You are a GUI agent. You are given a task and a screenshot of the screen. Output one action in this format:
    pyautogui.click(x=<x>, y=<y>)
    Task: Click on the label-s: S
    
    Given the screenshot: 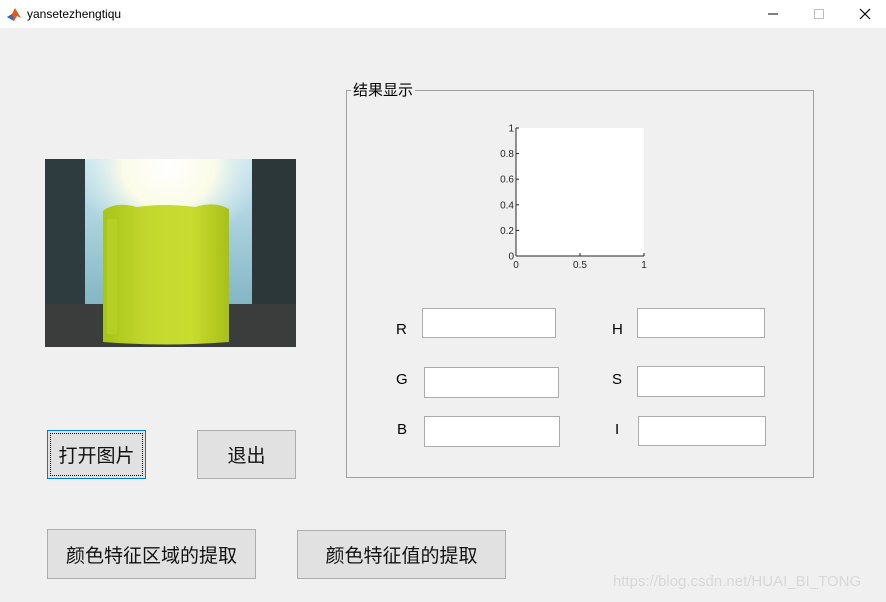 What is the action you would take?
    pyautogui.click(x=617, y=379)
    